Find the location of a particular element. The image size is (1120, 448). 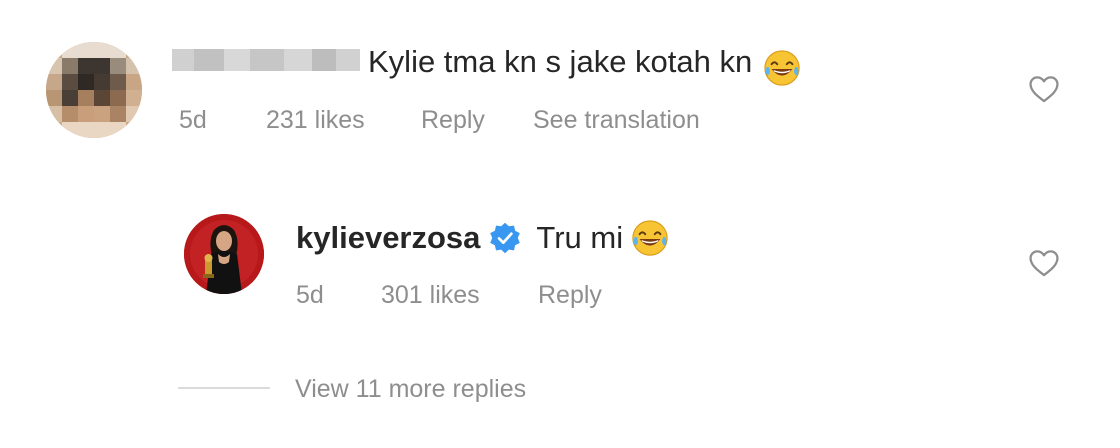

reply-avatar is located at coordinates (224, 254).